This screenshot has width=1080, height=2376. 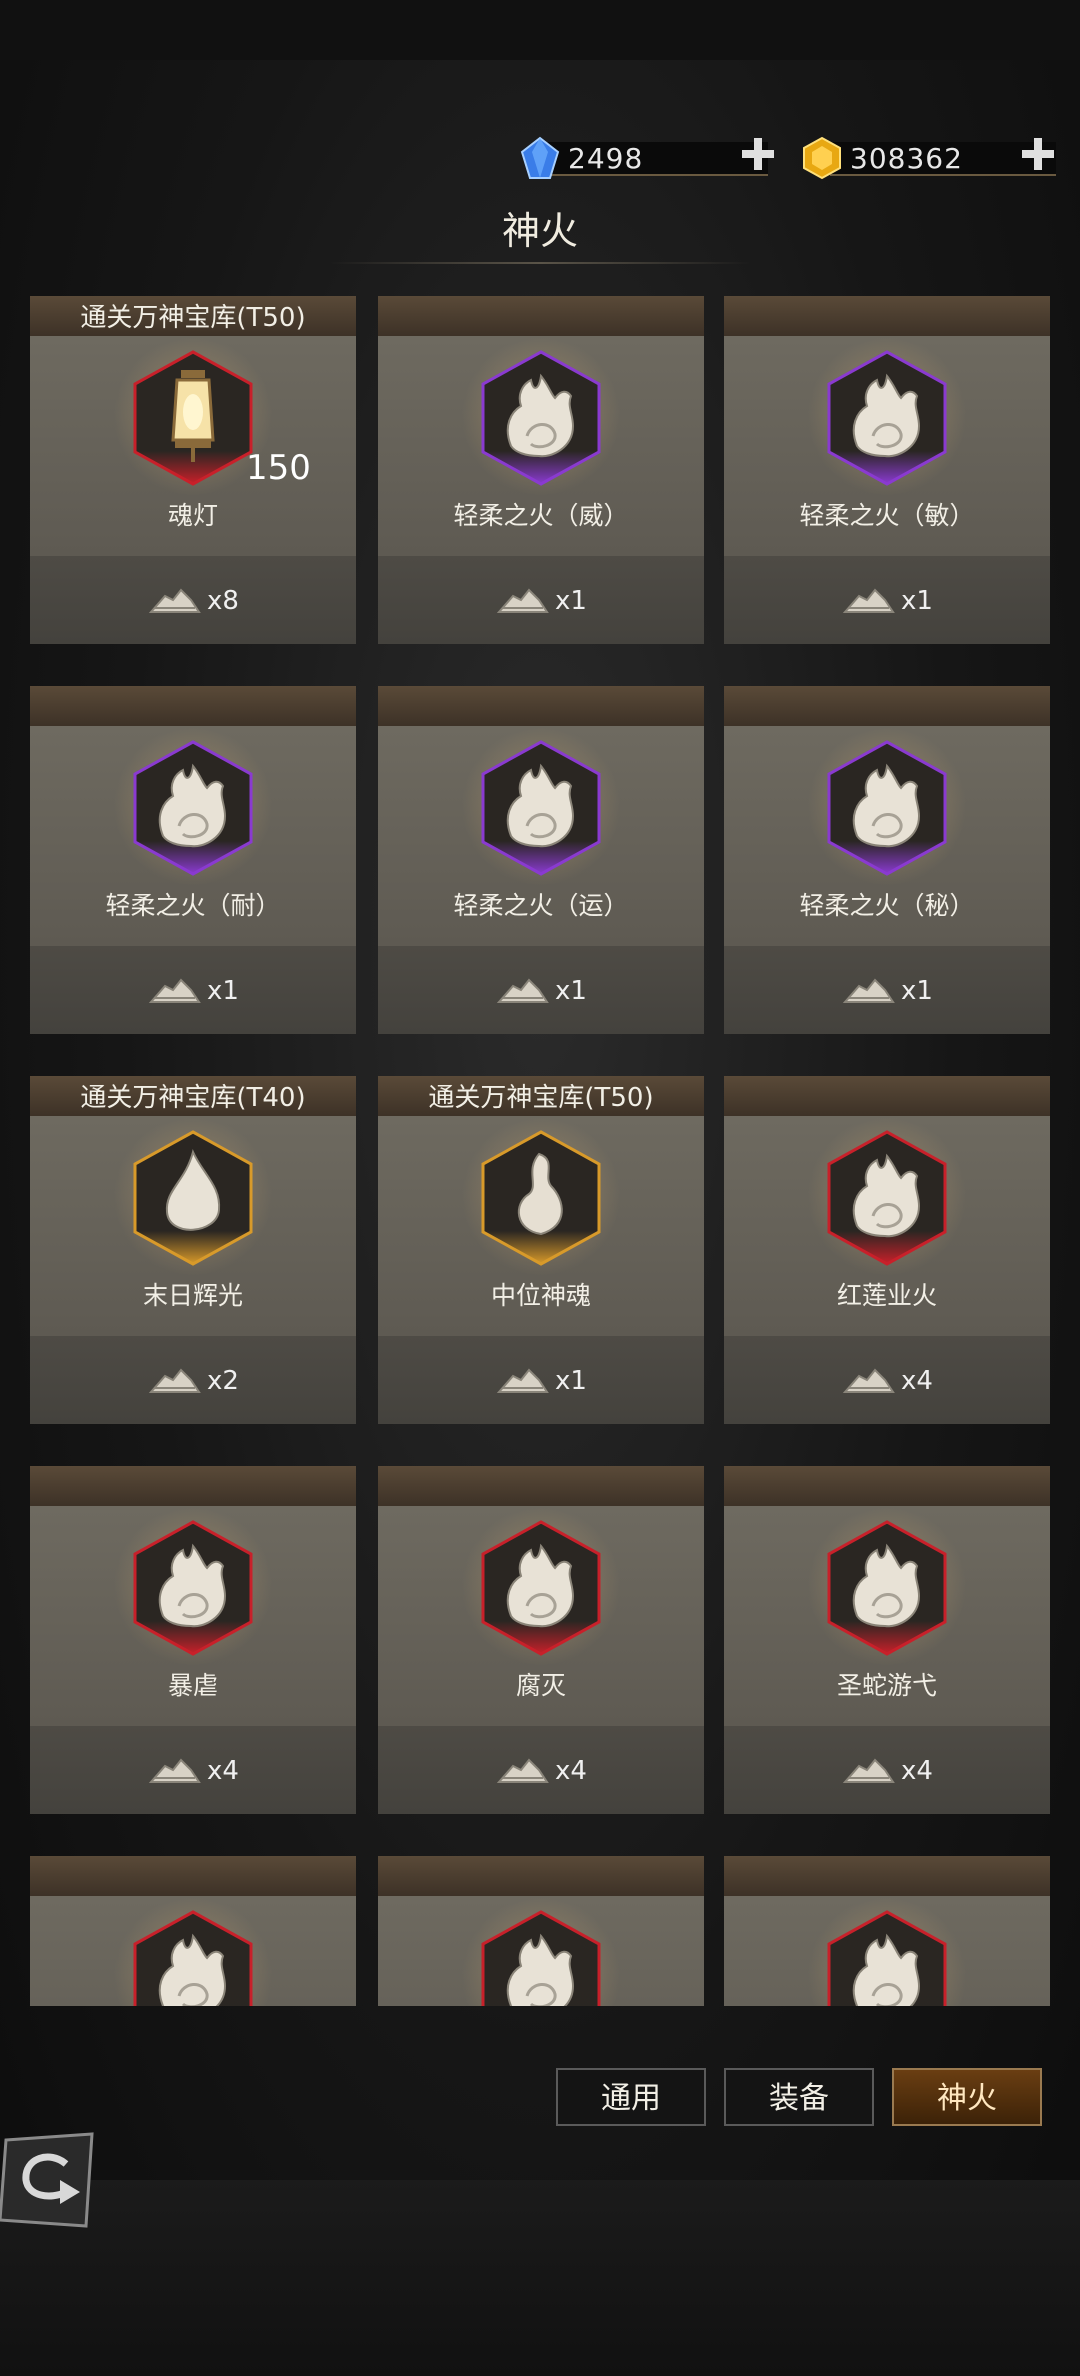 I want to click on page-title: 神火, so click(x=539, y=231).